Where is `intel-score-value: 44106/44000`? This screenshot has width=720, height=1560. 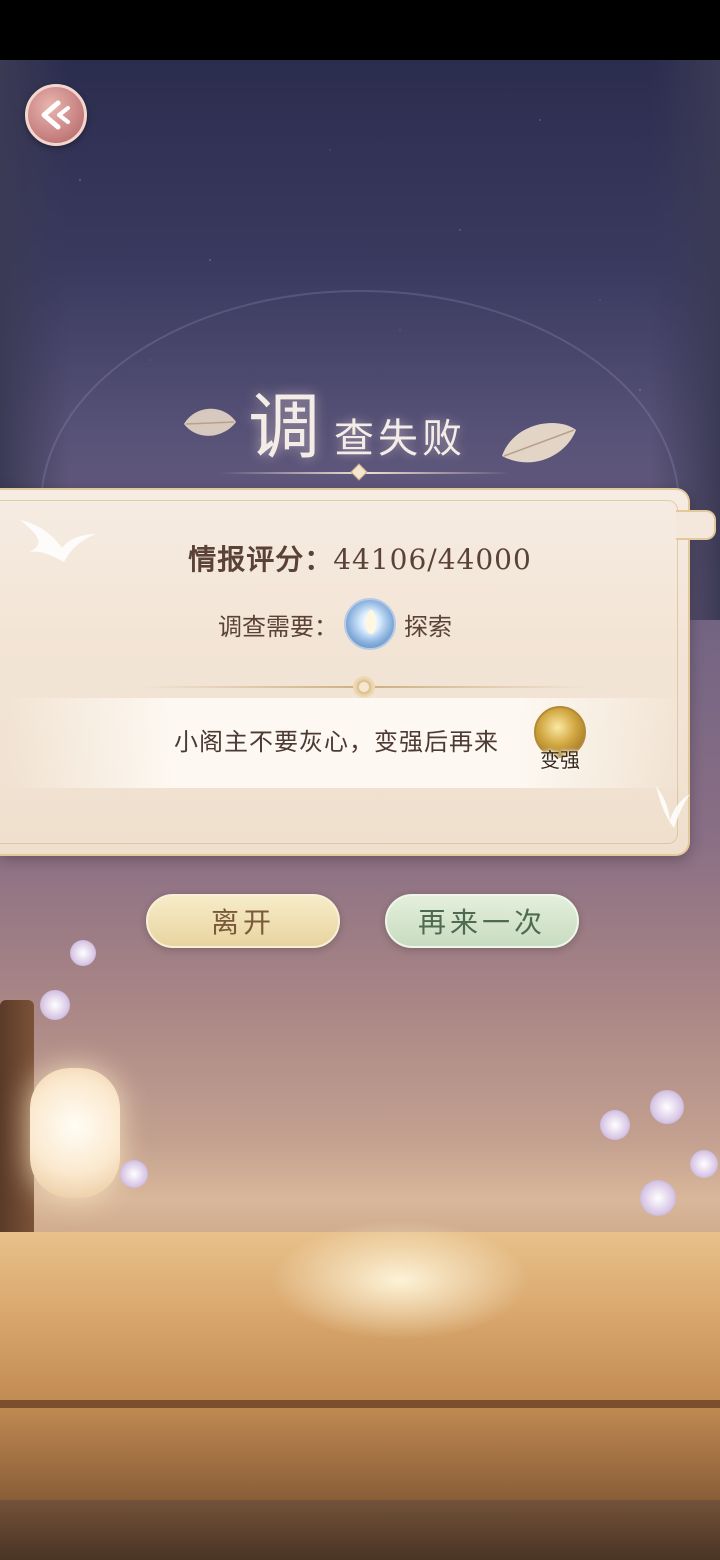
intel-score-value: 44106/44000 is located at coordinates (432, 559).